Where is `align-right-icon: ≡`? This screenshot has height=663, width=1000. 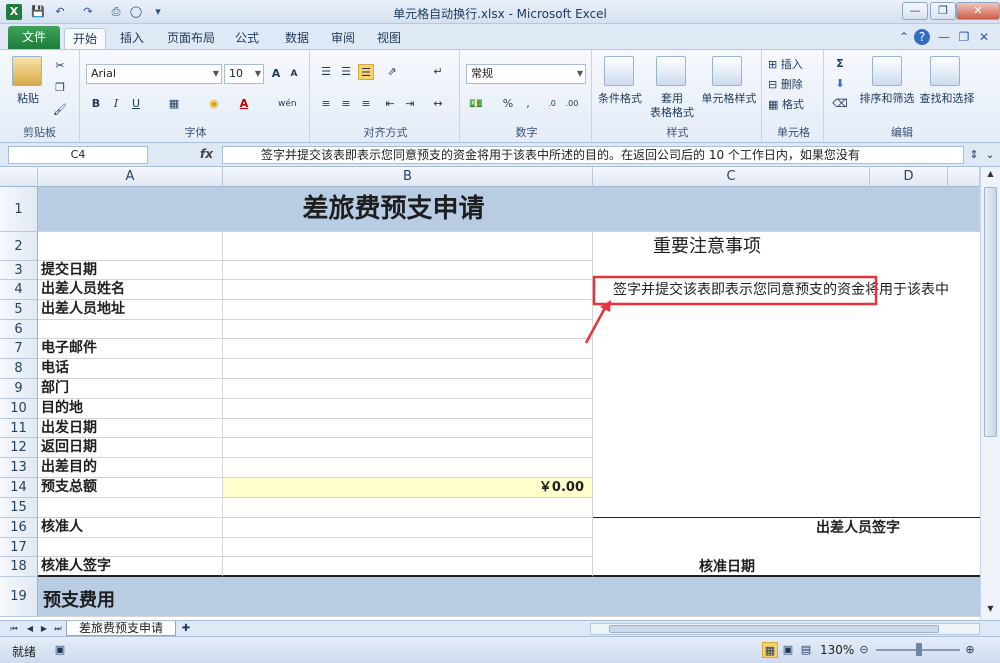 align-right-icon: ≡ is located at coordinates (366, 104).